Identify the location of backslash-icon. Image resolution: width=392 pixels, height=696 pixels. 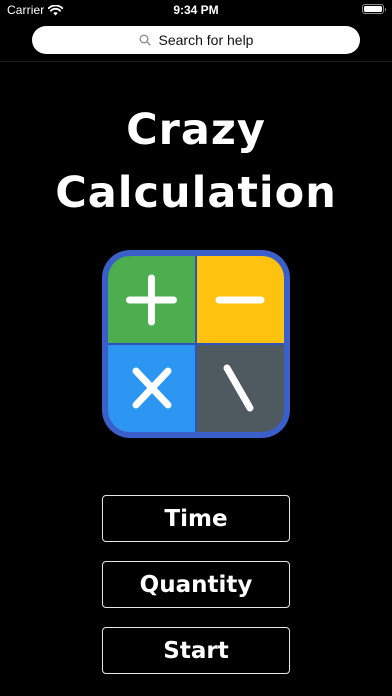
(238, 388).